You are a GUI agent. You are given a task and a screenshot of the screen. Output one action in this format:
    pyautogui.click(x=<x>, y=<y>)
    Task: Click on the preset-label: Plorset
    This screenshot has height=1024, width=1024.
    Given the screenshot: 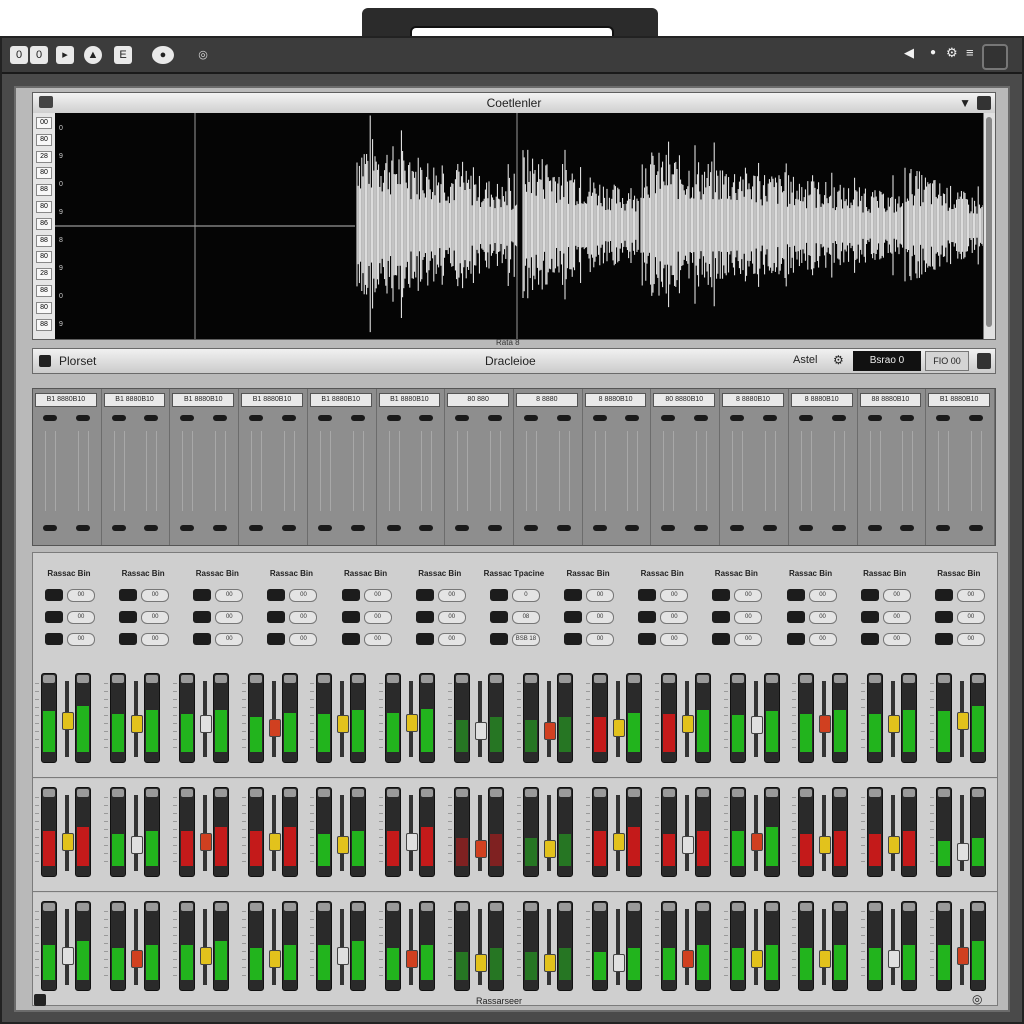 What is the action you would take?
    pyautogui.click(x=77, y=361)
    